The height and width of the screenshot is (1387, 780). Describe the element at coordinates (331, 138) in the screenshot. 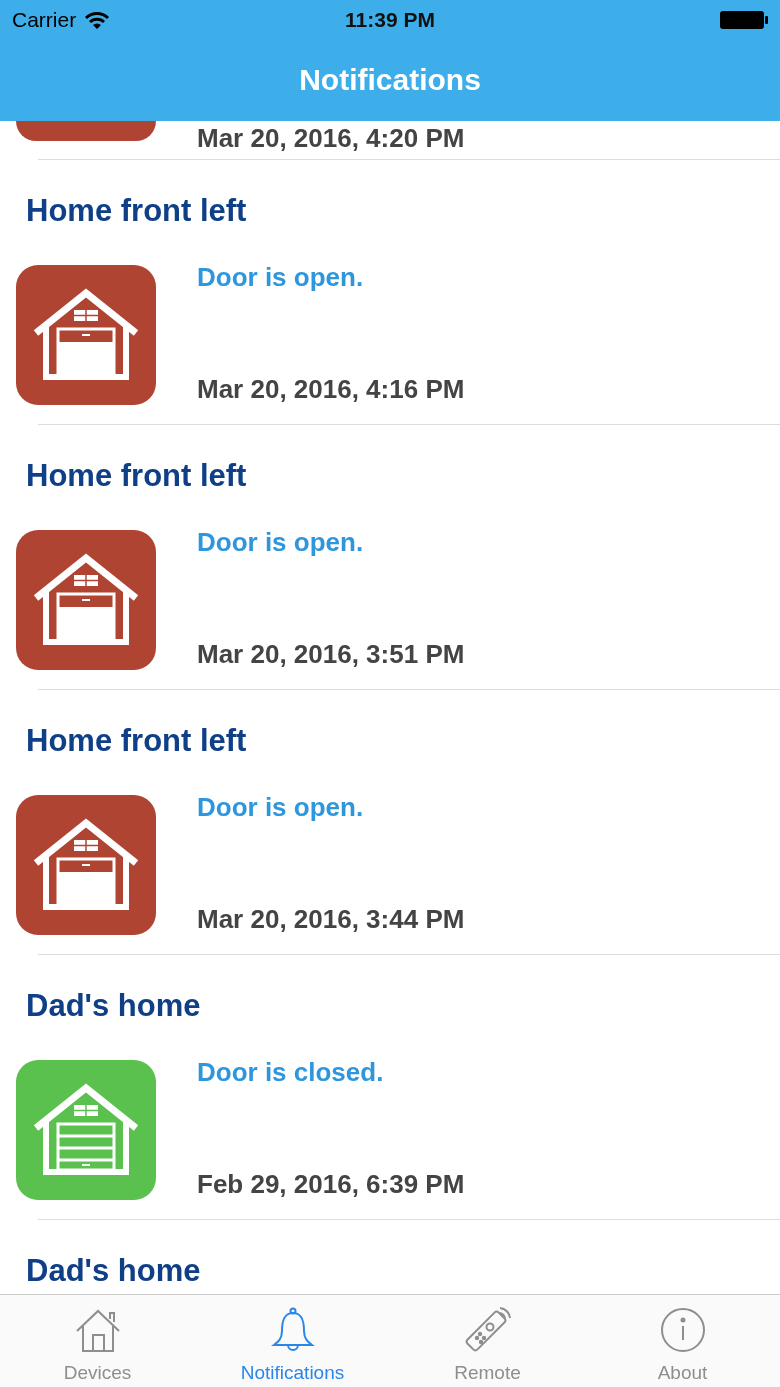

I see `notification-date: Mar 20, 2016, 4:20 PM` at that location.